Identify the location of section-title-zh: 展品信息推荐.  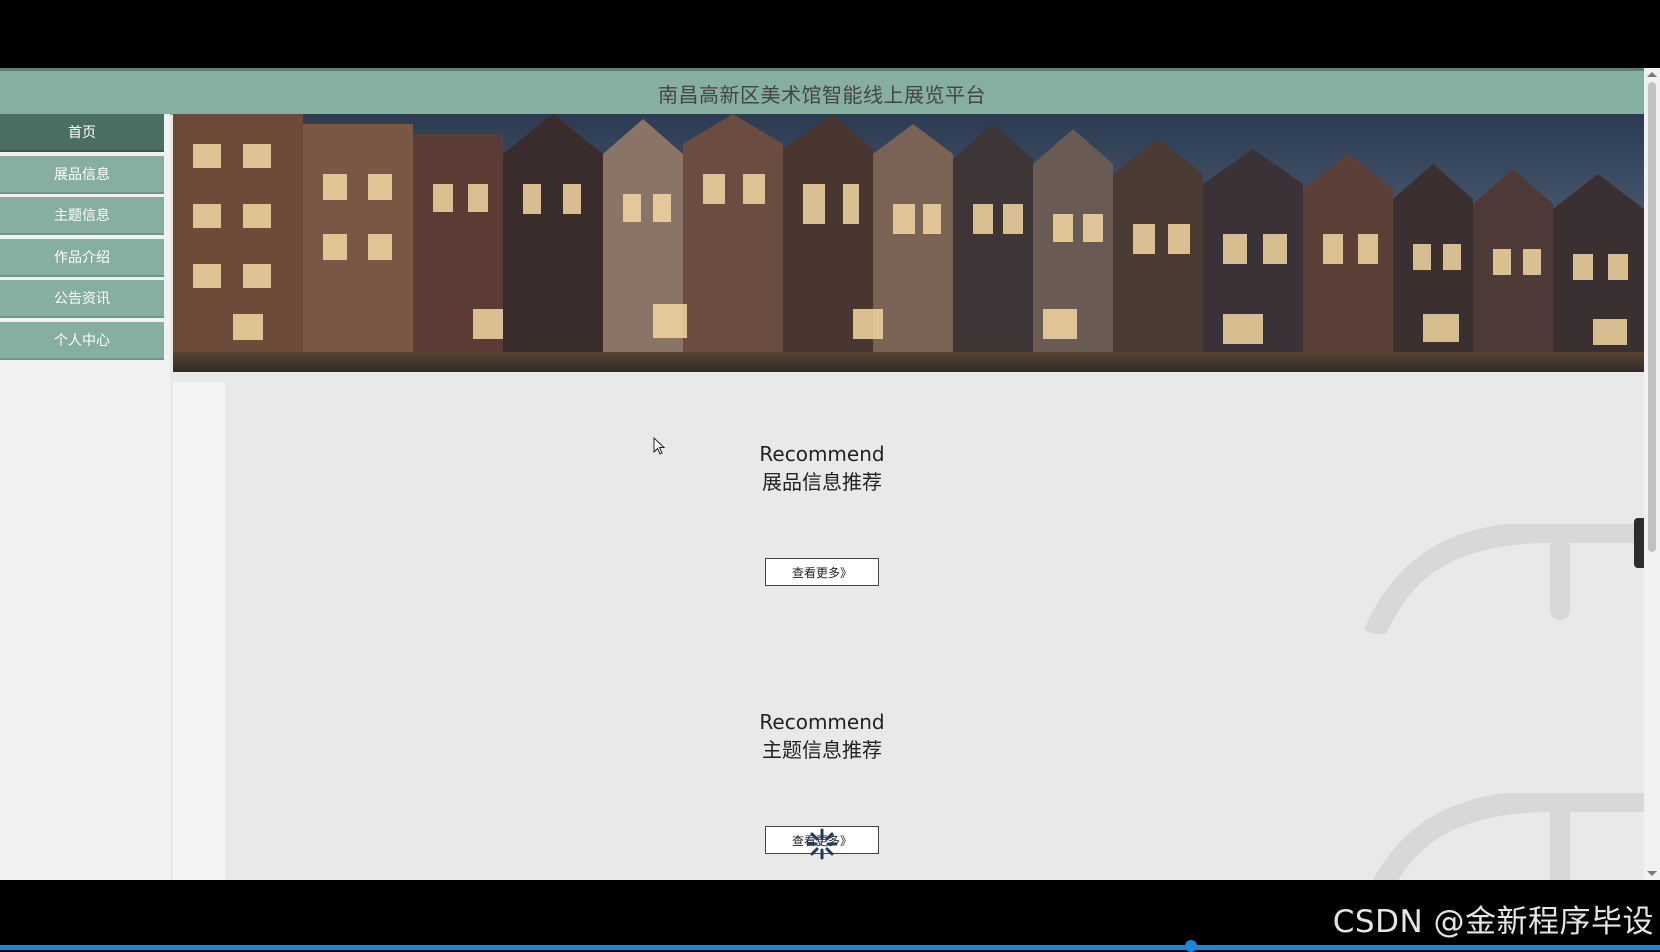
(822, 482).